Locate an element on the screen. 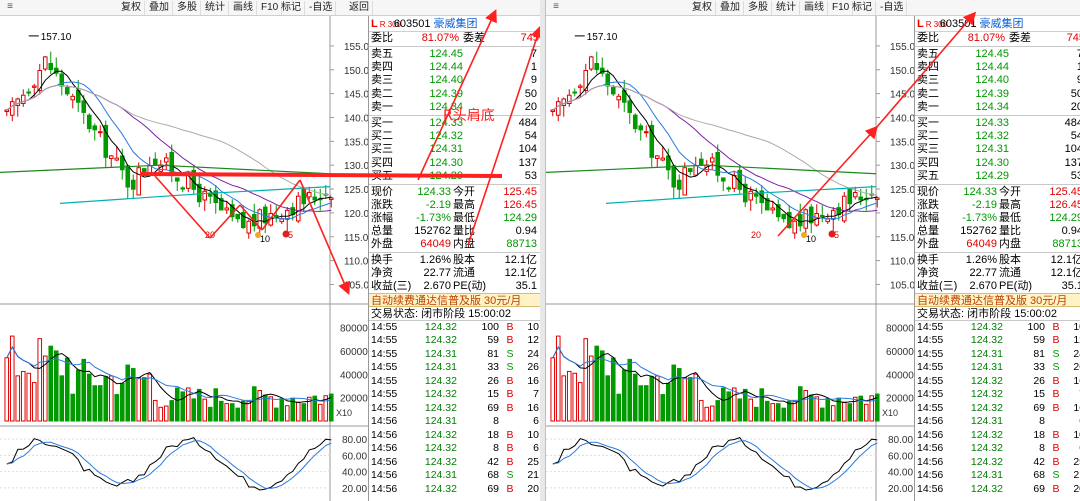 The width and height of the screenshot is (1080, 501). tick-count: 6 is located at coordinates (1070, 449).